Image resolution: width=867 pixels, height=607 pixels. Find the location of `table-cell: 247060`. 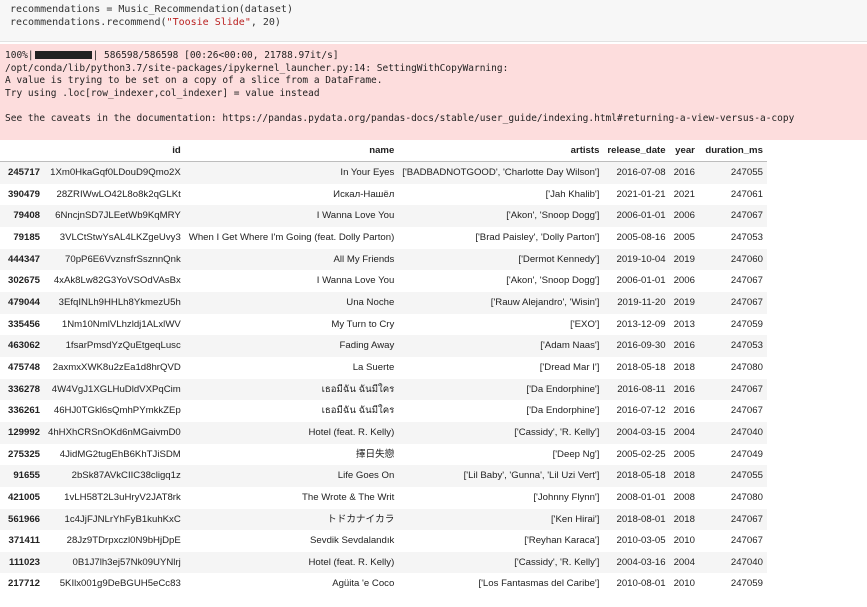

table-cell: 247060 is located at coordinates (746, 259).